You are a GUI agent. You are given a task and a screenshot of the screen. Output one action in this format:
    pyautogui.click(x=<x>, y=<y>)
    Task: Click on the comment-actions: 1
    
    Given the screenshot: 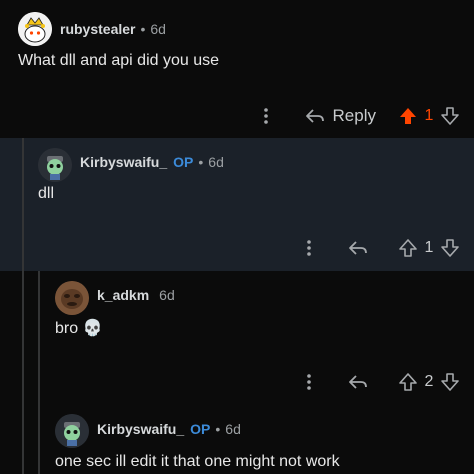 What is the action you would take?
    pyautogui.click(x=377, y=248)
    